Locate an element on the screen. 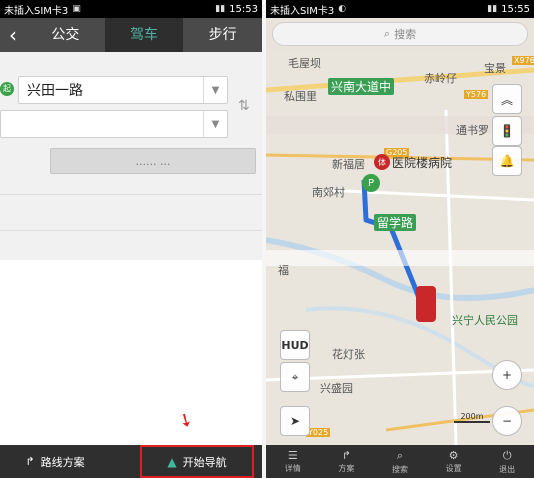 Image resolution: width=534 pixels, height=478 pixels. tab-walk: 步行 is located at coordinates (222, 35).